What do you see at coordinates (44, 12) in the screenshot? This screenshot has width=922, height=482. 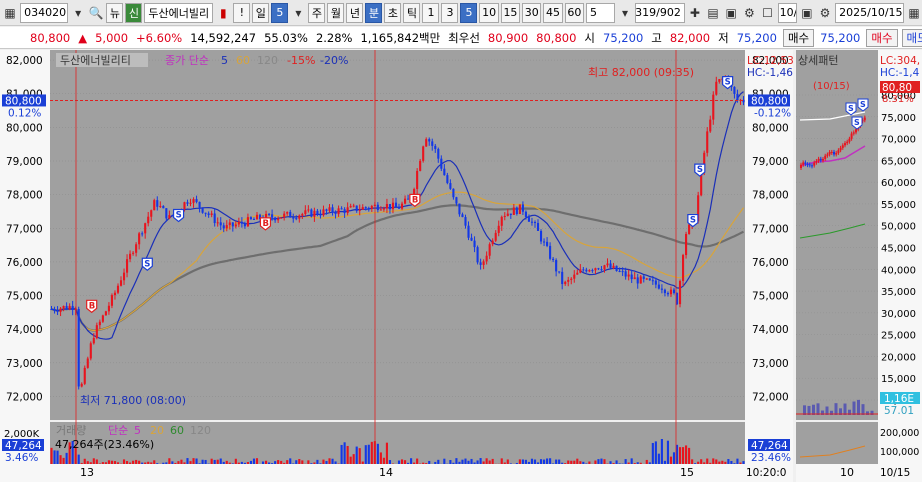 I see `stock-code-input: 034020` at bounding box center [44, 12].